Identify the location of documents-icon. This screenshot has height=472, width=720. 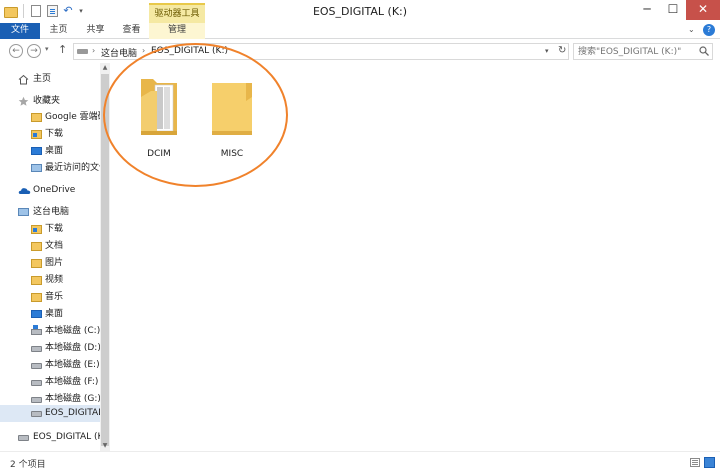
(36, 246).